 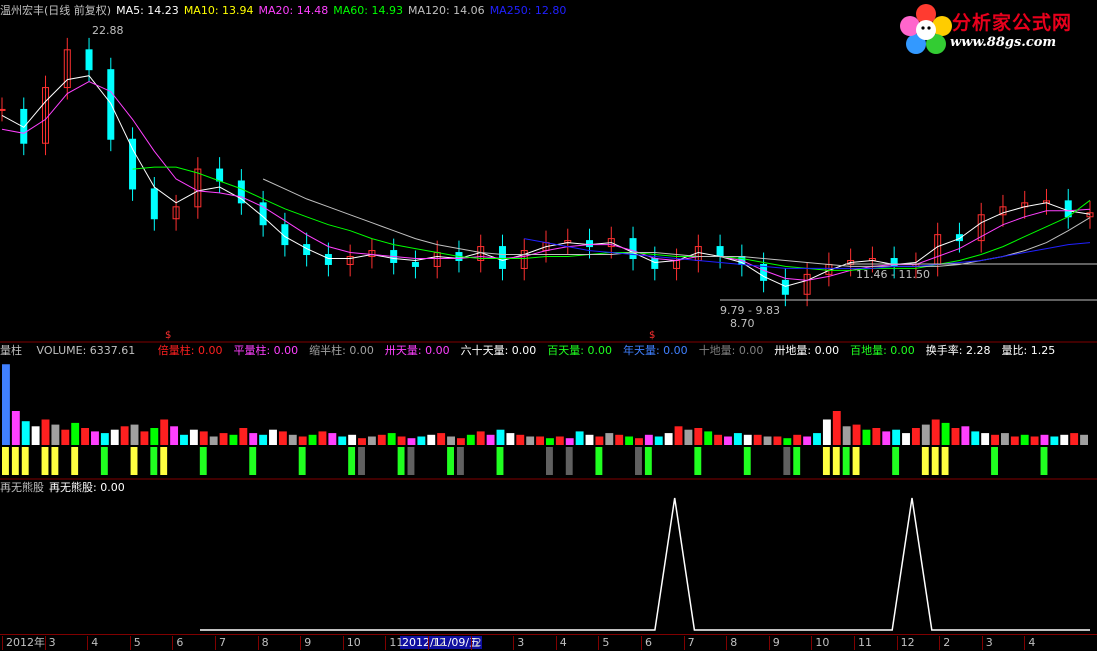 What do you see at coordinates (23, 643) in the screenshot?
I see `time-tick: 2012年` at bounding box center [23, 643].